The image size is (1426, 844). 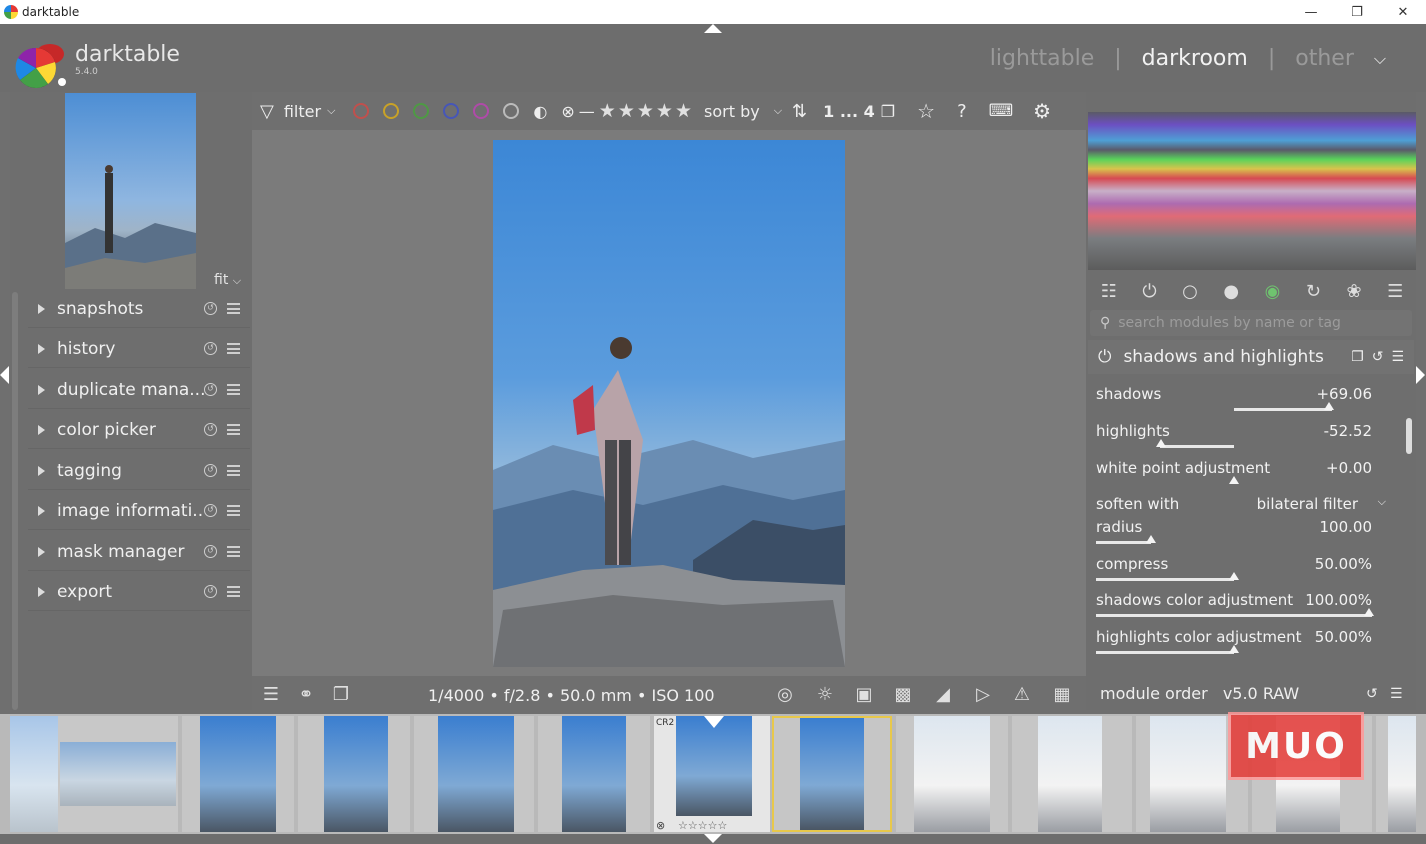 What do you see at coordinates (799, 111) in the screenshot?
I see `sort-order-icon: ⇅` at bounding box center [799, 111].